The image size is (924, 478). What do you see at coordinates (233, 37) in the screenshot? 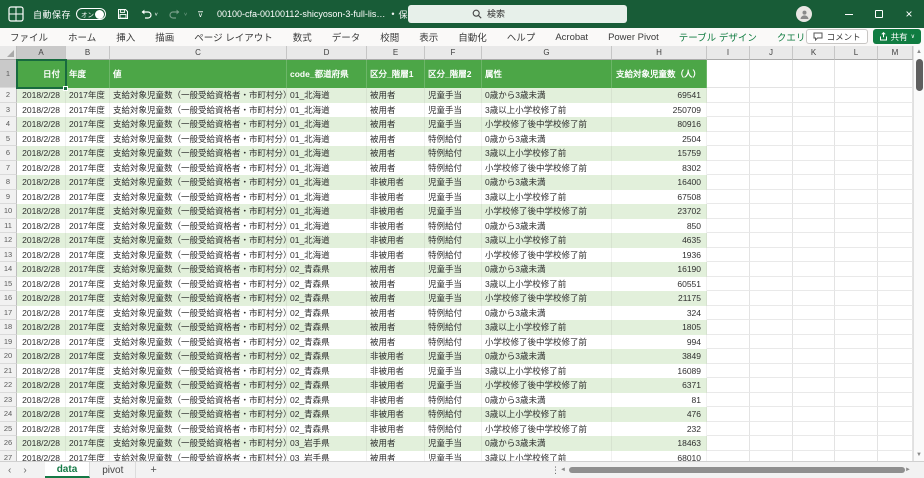
I see `ribbon-tab-ページ レイアウト: ページ レイアウト` at bounding box center [233, 37].